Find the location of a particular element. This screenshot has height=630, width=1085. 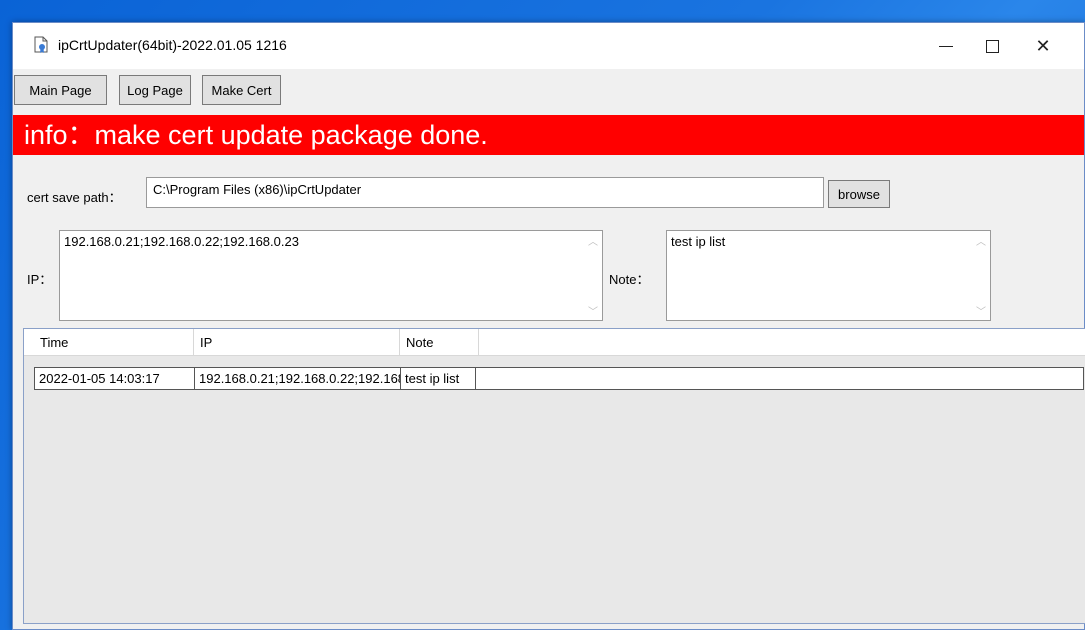

window-title: ipCrtUpdater(64bit)-2022.01.05 1216 is located at coordinates (172, 45).